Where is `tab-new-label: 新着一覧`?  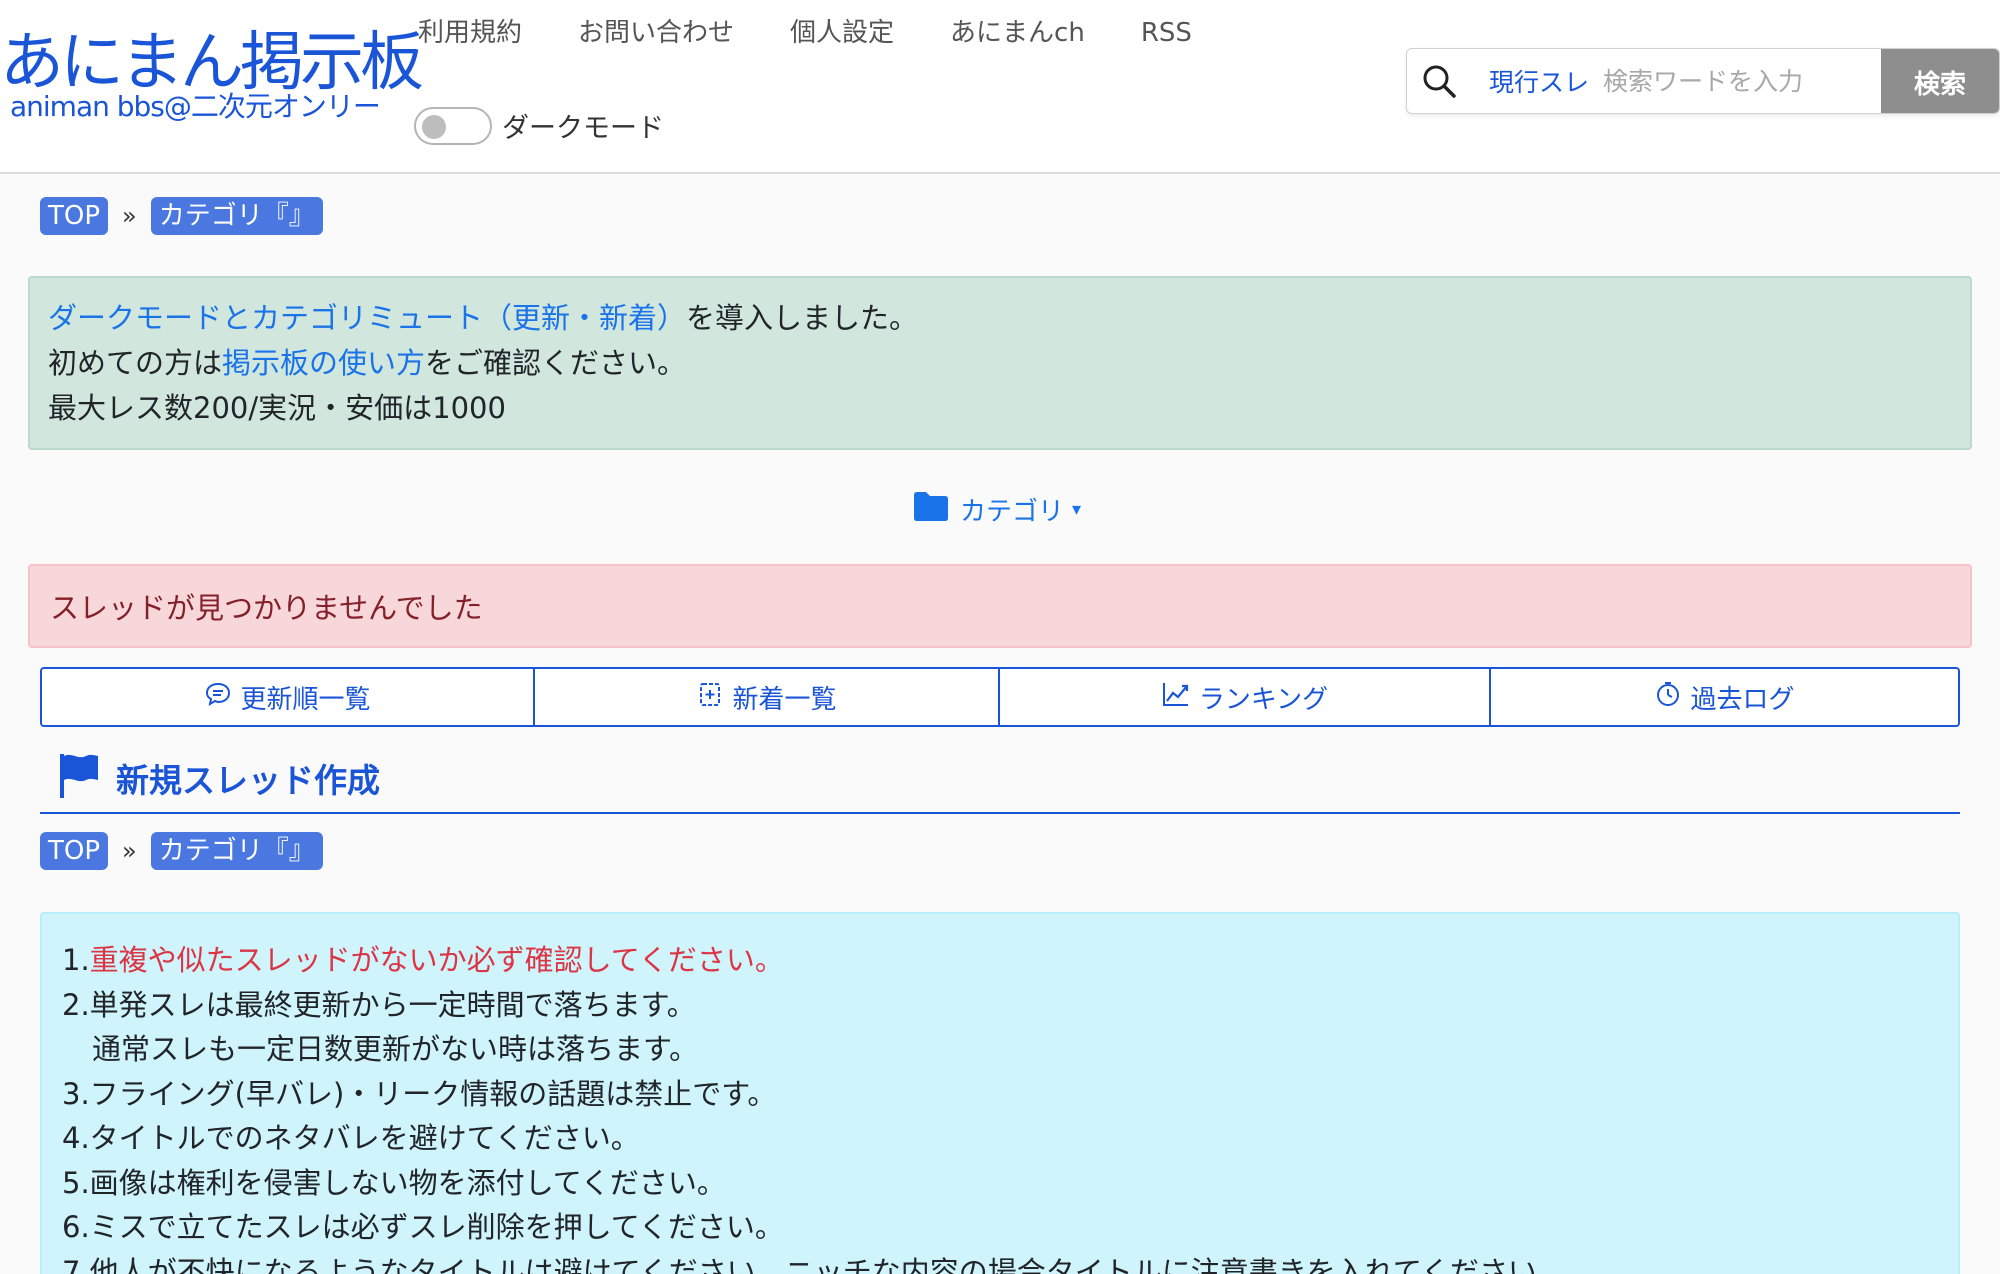 tab-new-label: 新着一覧 is located at coordinates (784, 699).